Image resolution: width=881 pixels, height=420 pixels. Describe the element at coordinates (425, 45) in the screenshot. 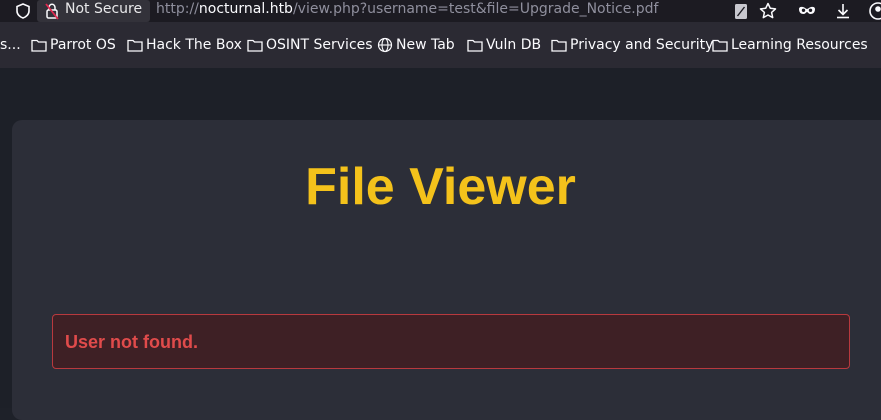

I see `bookmark-label: New Tab` at that location.